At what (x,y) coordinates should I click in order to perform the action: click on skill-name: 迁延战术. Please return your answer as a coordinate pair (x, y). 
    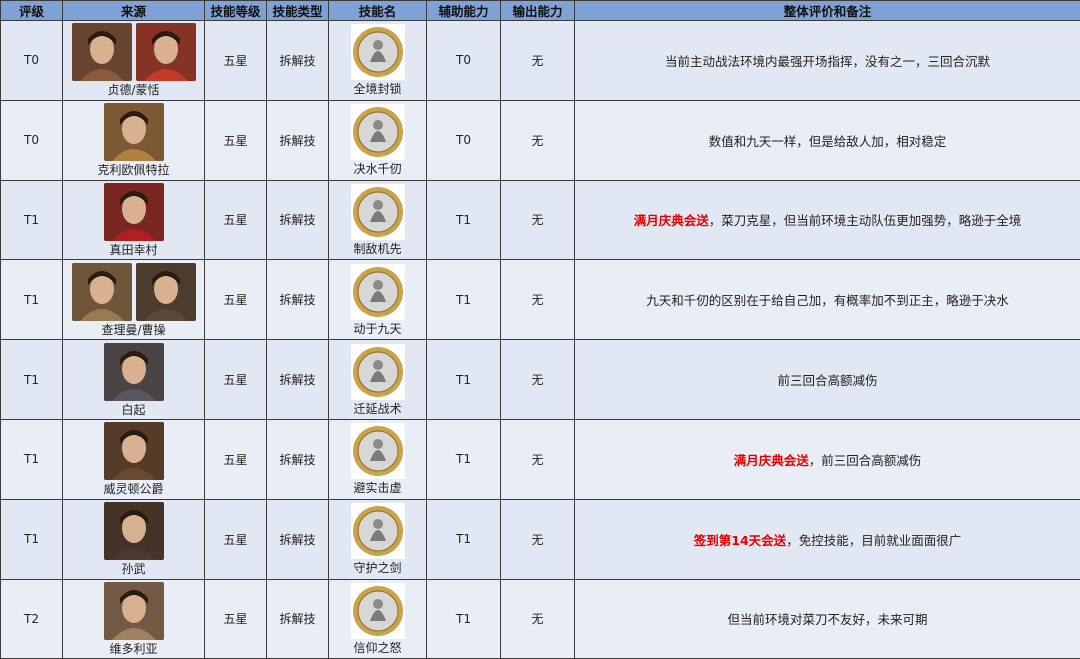
    Looking at the image, I should click on (377, 409).